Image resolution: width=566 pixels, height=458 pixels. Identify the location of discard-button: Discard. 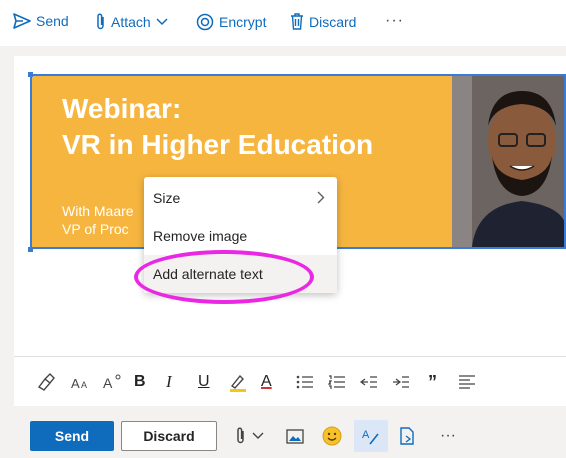
(169, 436).